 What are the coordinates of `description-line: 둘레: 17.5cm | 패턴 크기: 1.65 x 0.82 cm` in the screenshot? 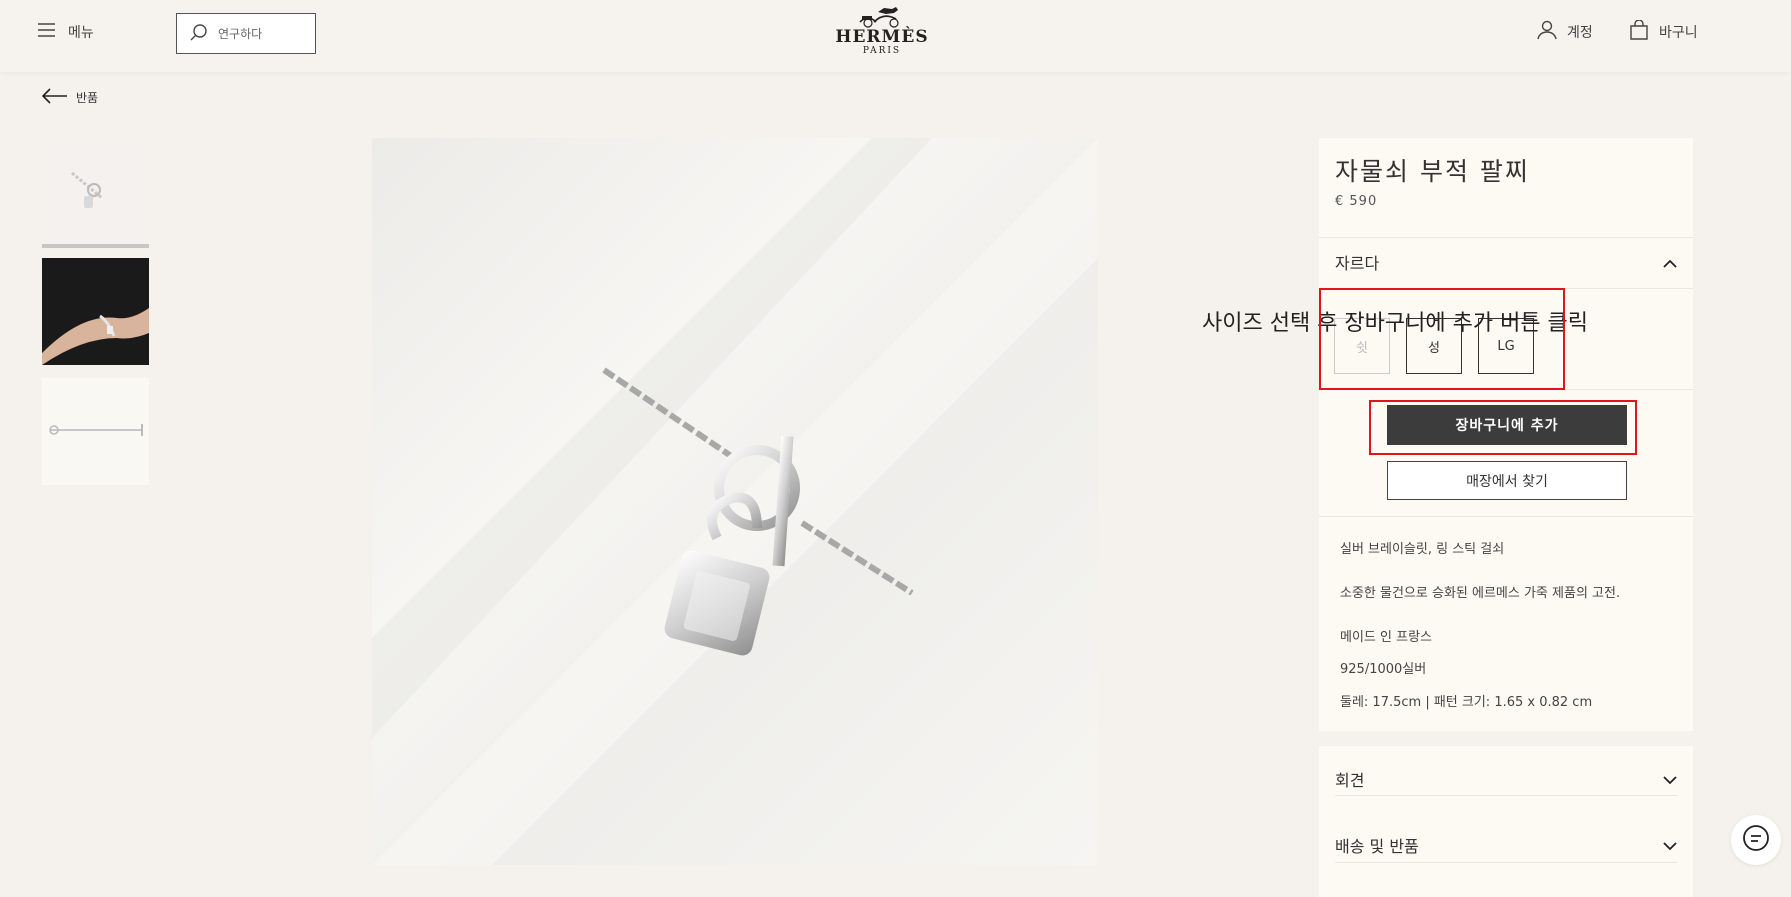 It's located at (1466, 702).